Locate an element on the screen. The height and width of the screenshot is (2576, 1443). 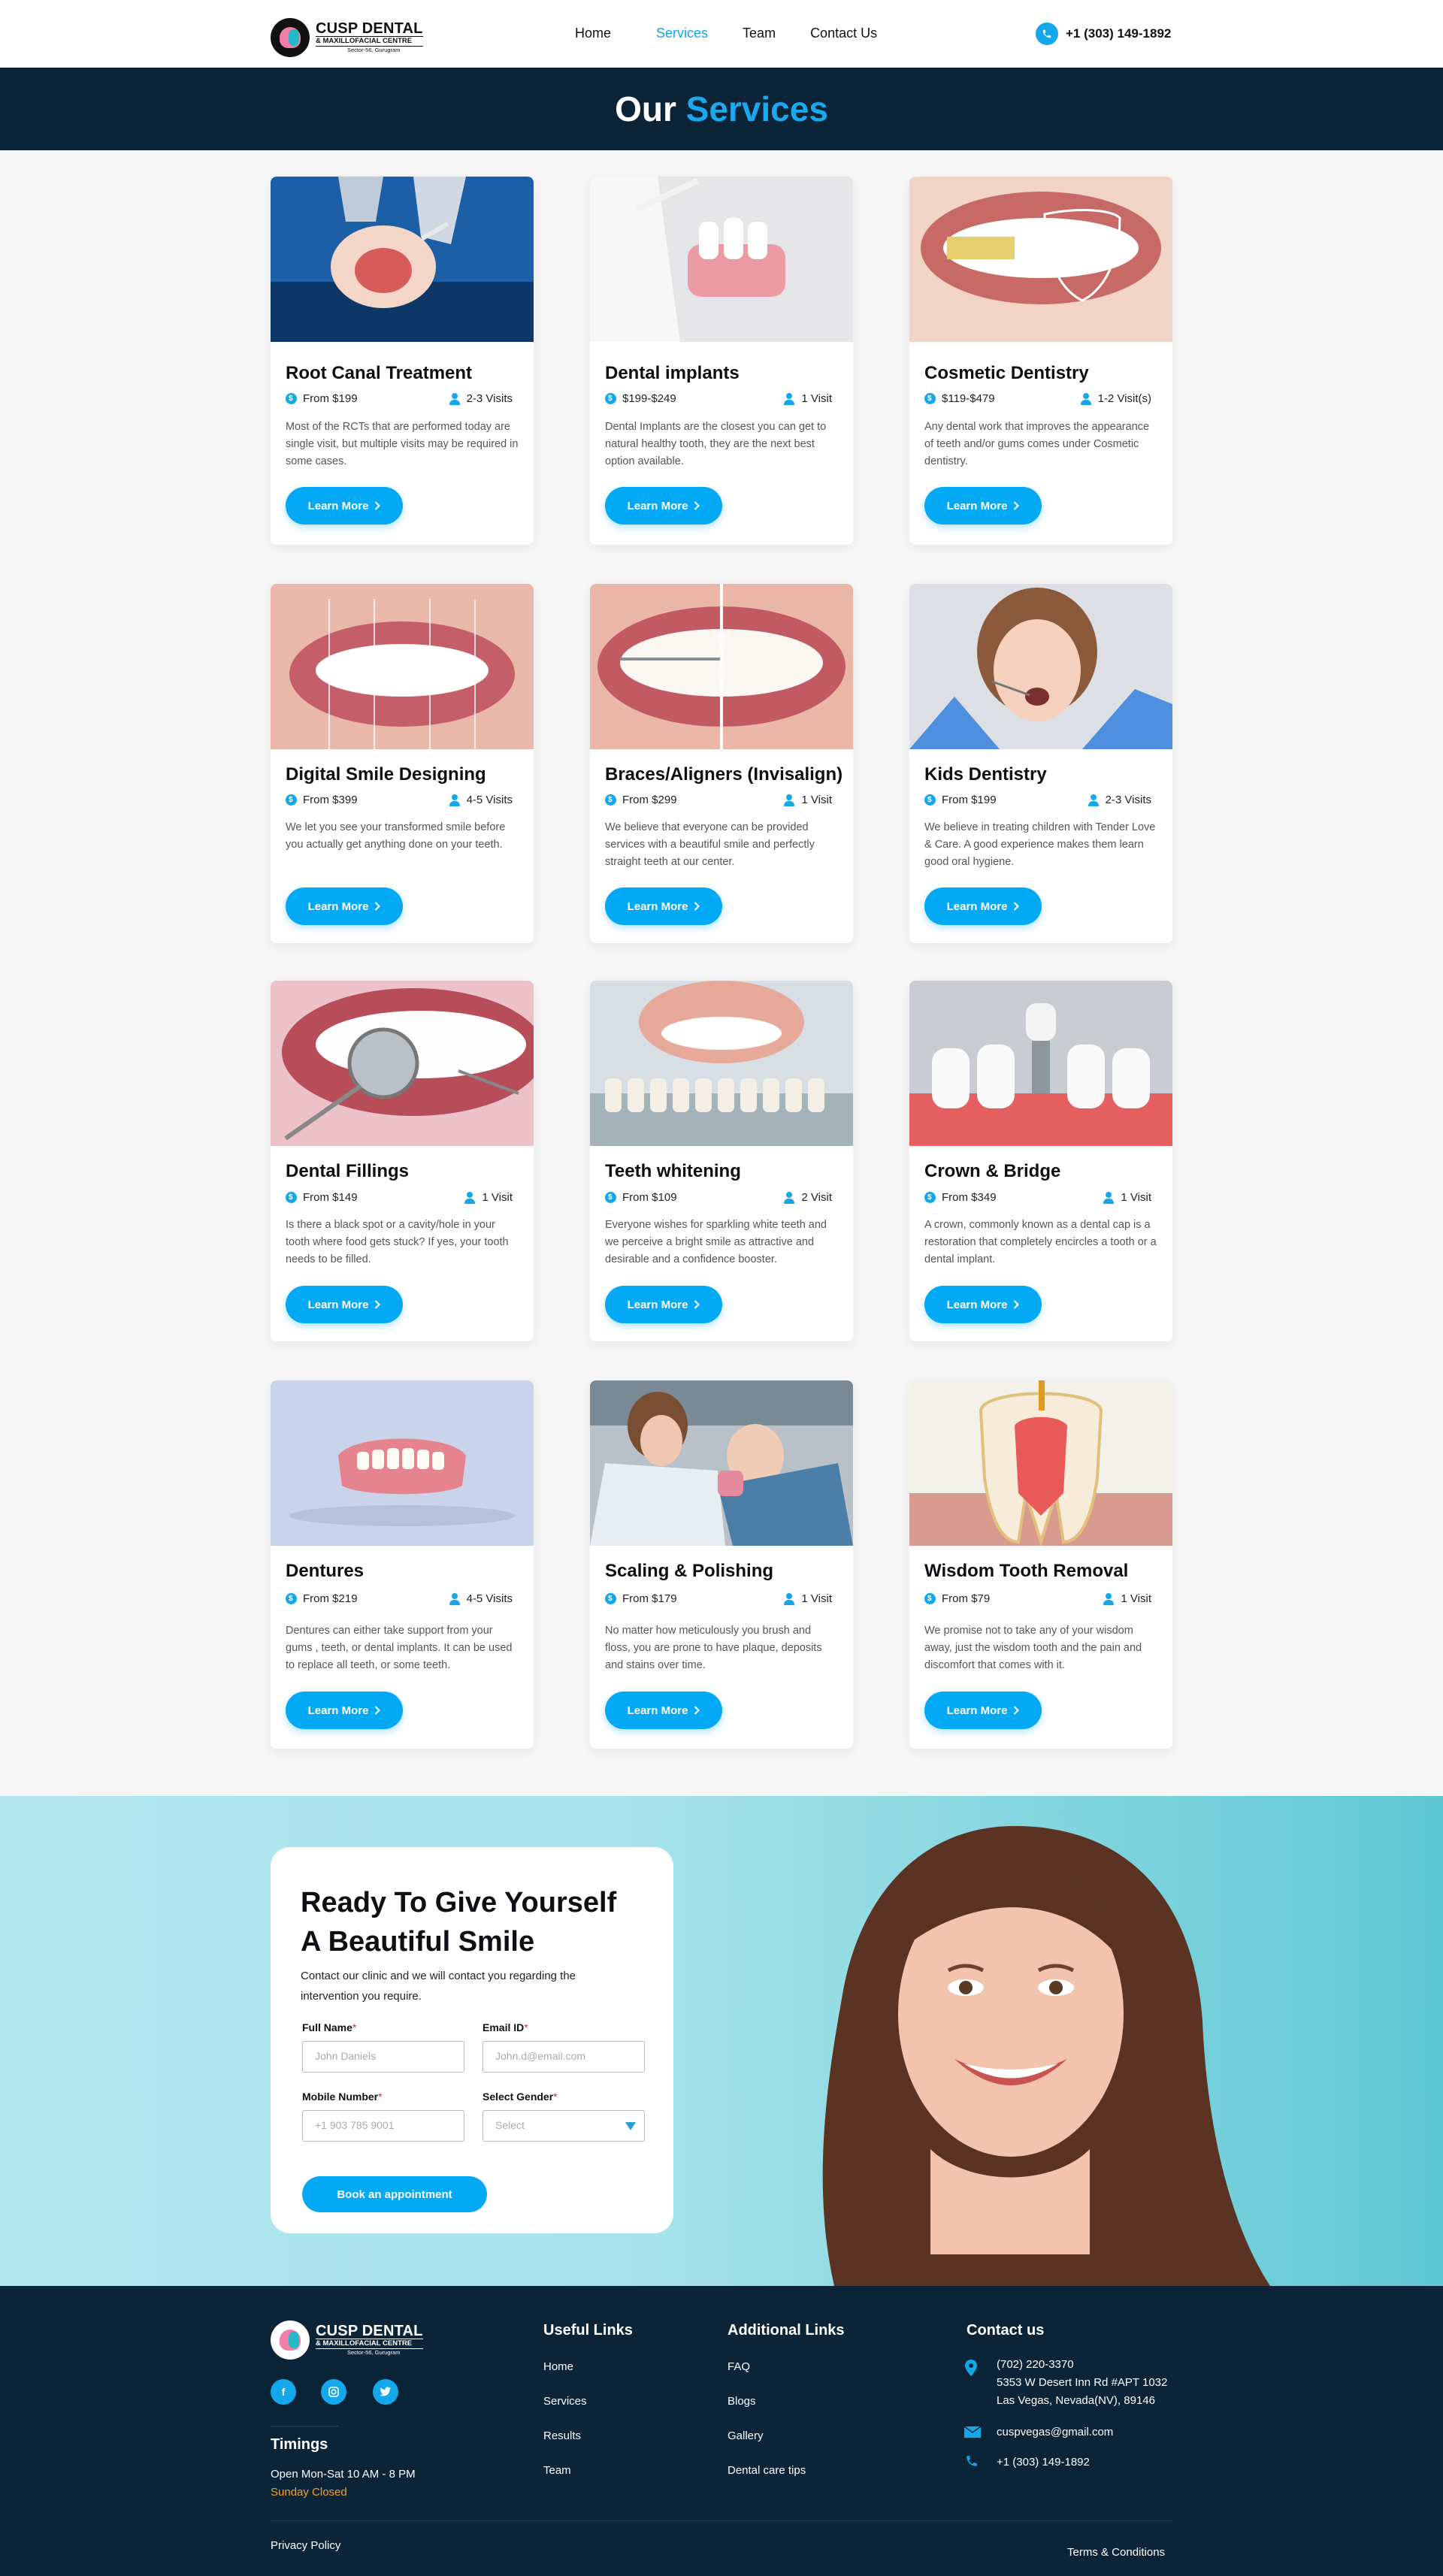
nav-contact-us: Contact Us is located at coordinates (843, 33).